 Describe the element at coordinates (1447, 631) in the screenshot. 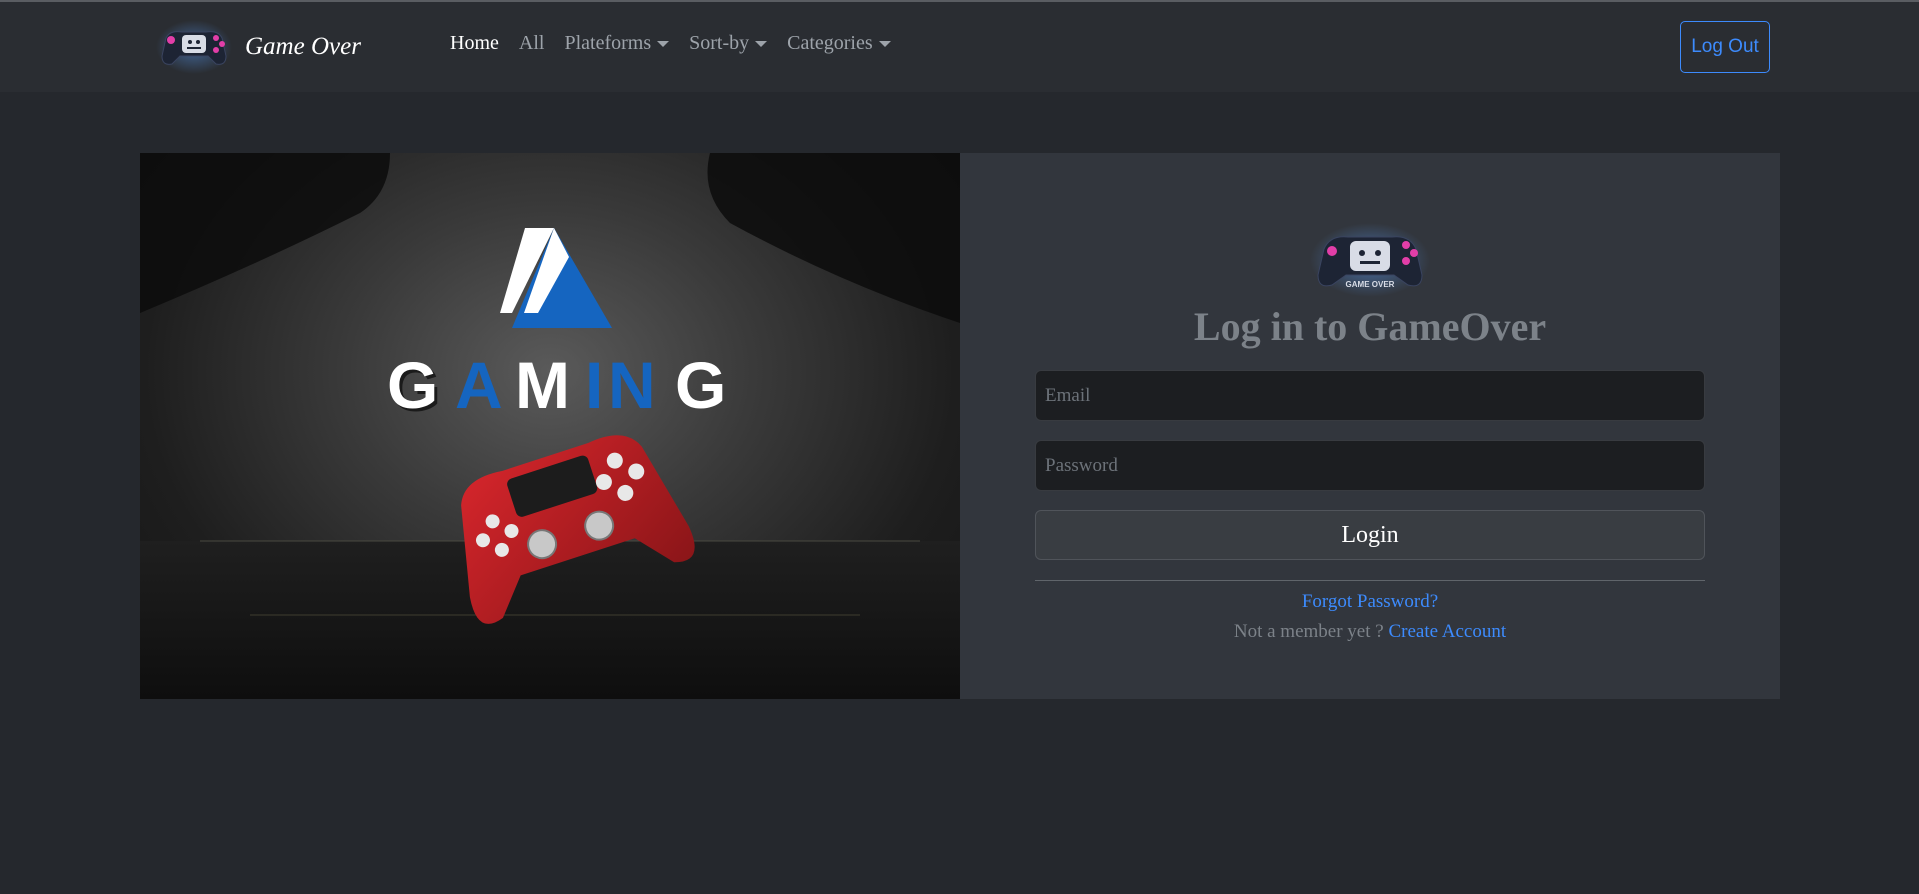

I see `create-account-link: Create Account` at that location.